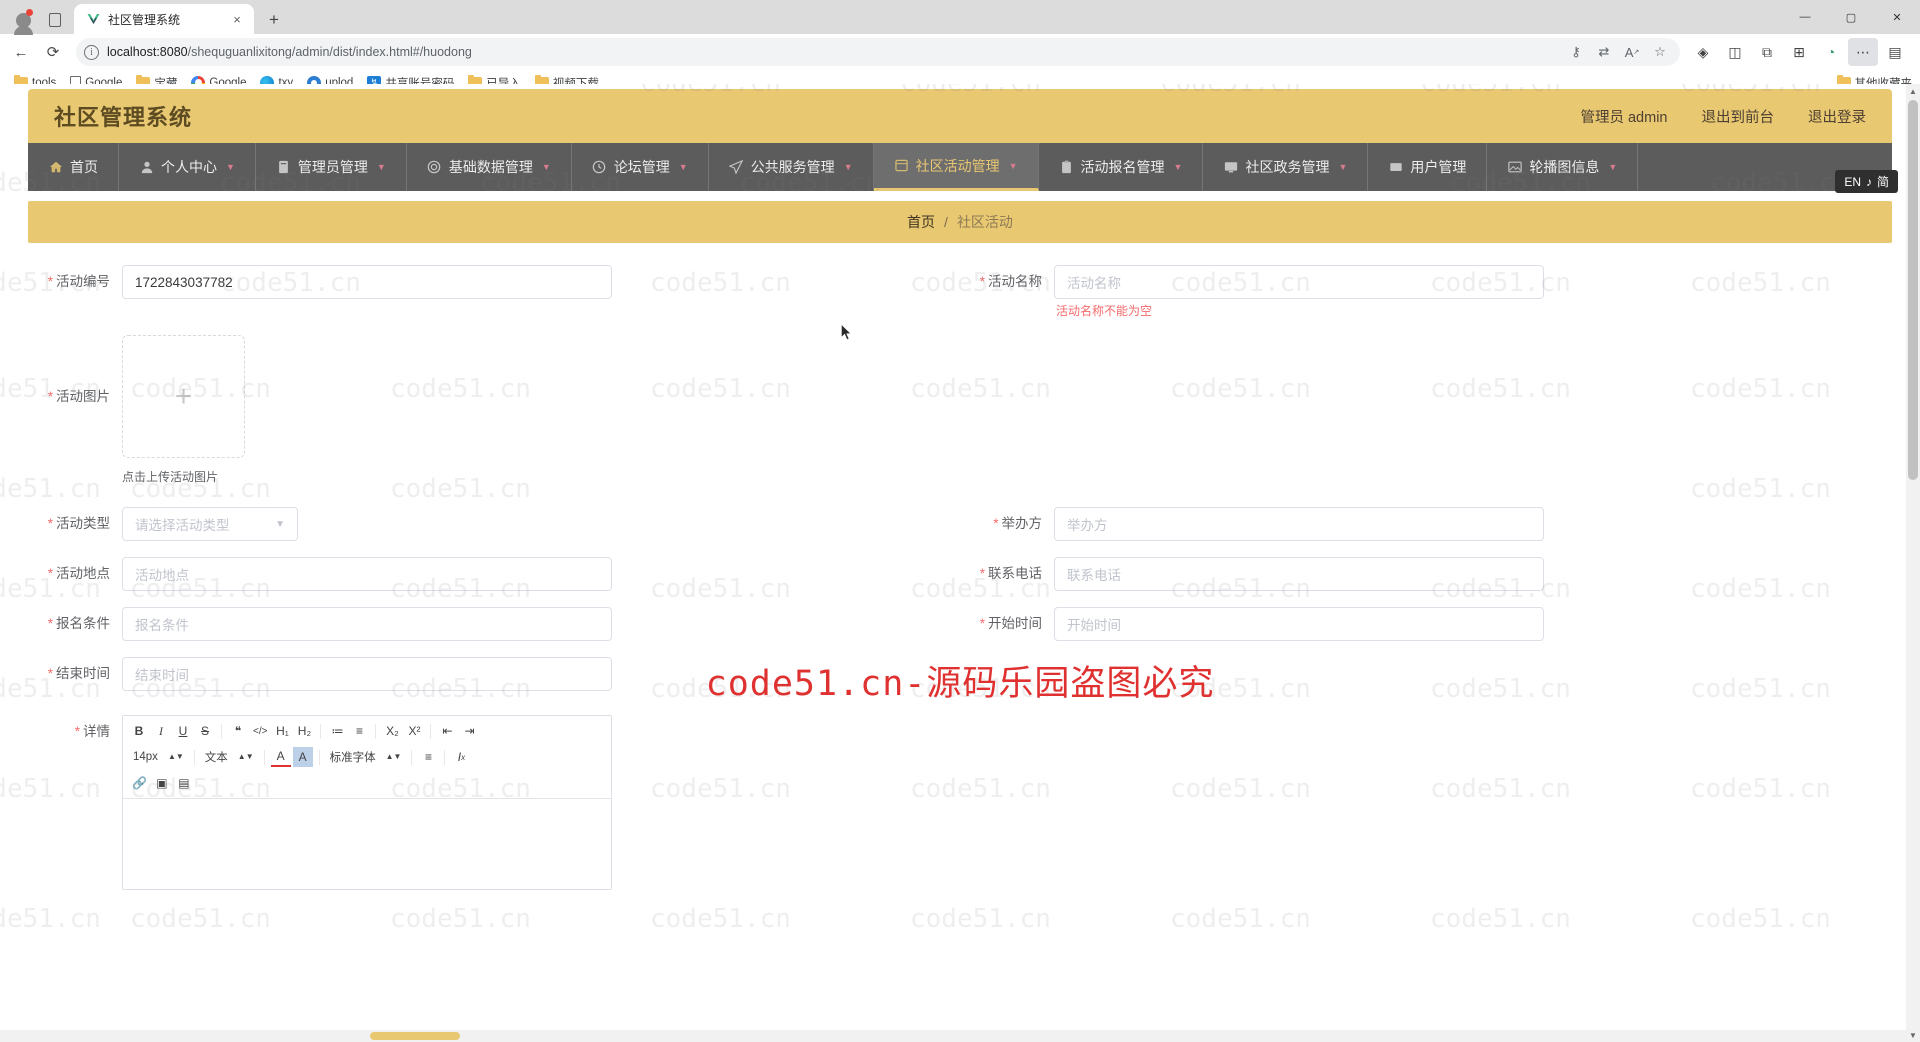 The image size is (1920, 1042). Describe the element at coordinates (229, 757) in the screenshot. I see `text-style-select: 文本 ▲▼` at that location.